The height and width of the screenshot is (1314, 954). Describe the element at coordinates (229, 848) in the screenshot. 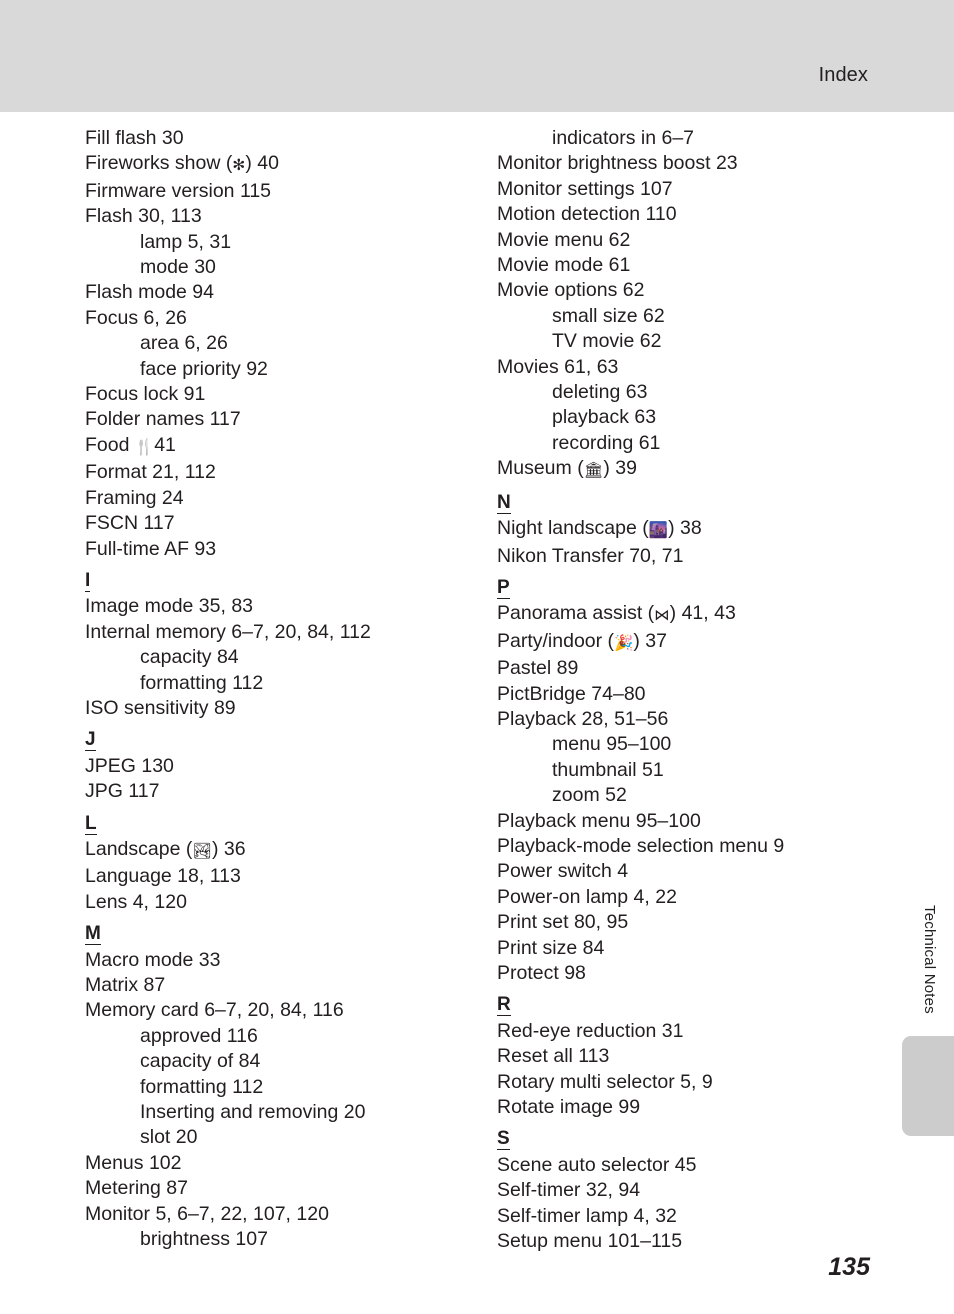

I see `index-entry-pages: ) 36` at that location.